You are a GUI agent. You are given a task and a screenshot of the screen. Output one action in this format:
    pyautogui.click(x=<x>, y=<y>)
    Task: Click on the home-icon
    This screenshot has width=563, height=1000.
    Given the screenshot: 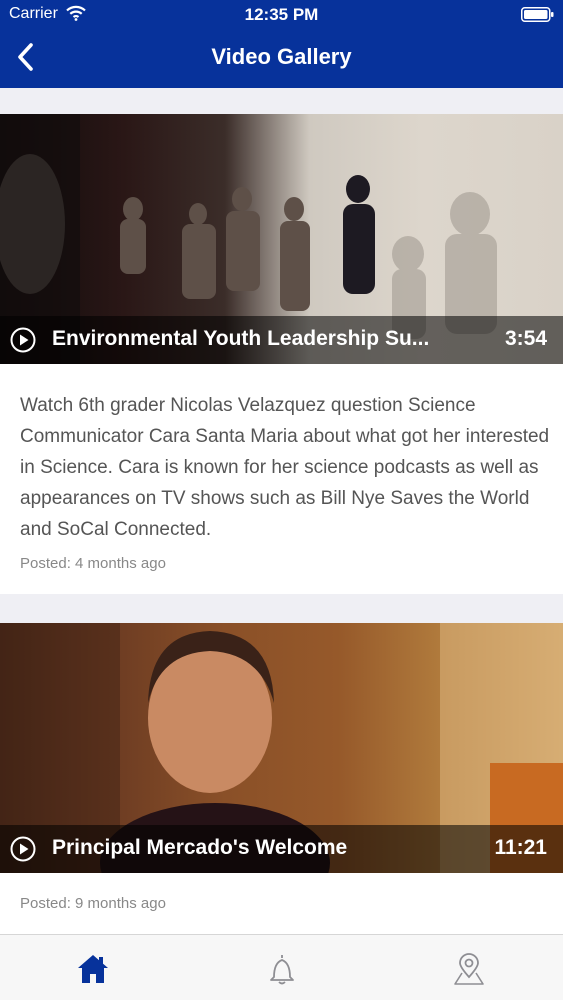 What is the action you would take?
    pyautogui.click(x=93, y=969)
    